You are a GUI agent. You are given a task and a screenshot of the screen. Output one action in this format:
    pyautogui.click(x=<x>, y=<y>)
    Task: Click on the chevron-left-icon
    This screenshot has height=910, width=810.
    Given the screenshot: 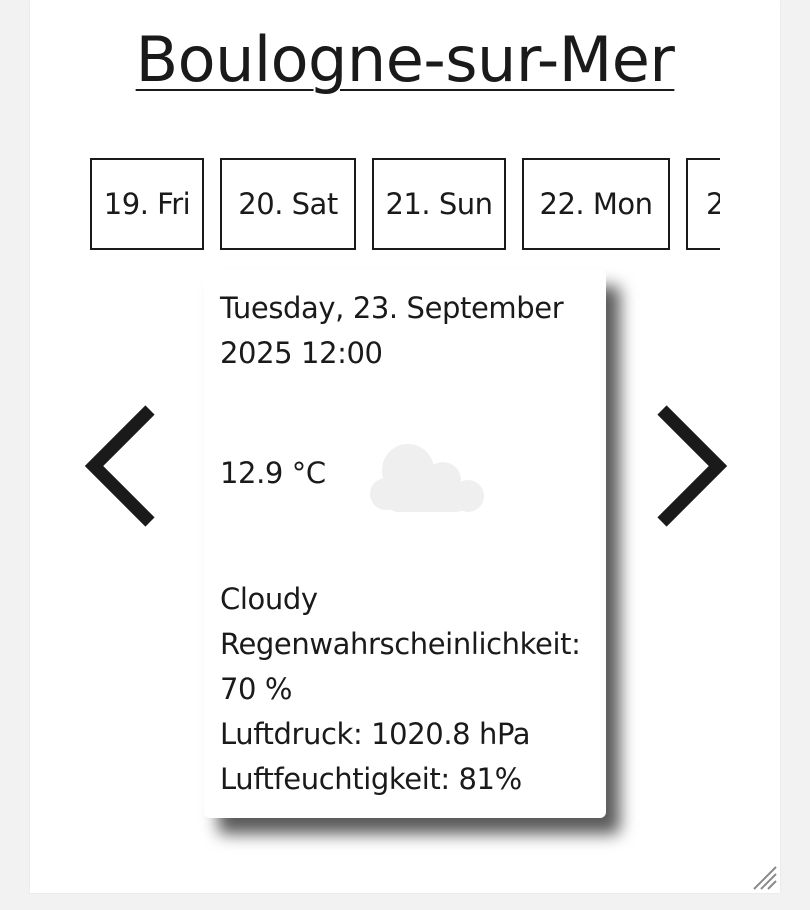 What is the action you would take?
    pyautogui.click(x=119, y=466)
    